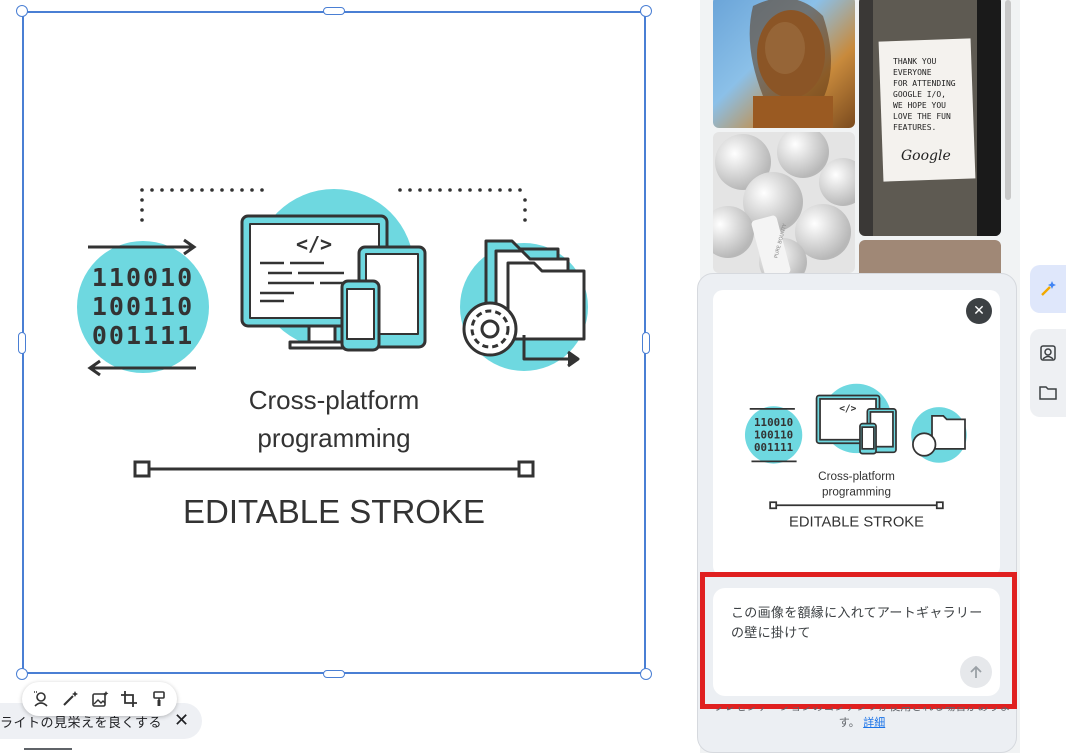 Image resolution: width=1068 pixels, height=753 pixels. Describe the element at coordinates (48, 749) in the screenshot. I see `divider` at that location.